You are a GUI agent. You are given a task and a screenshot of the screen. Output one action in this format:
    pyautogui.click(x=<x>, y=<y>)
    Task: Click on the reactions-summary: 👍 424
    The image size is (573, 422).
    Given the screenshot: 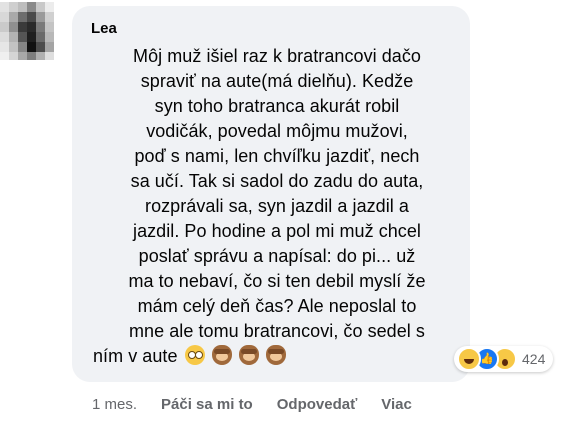 What is the action you would take?
    pyautogui.click(x=504, y=359)
    